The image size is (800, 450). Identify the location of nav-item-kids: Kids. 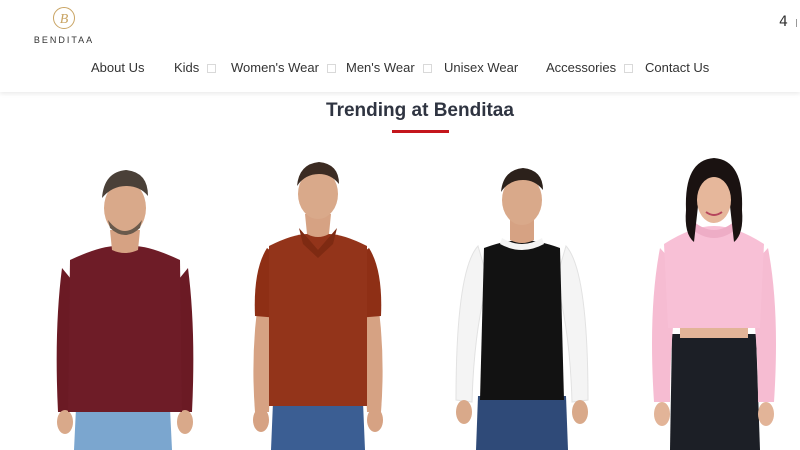
(195, 67).